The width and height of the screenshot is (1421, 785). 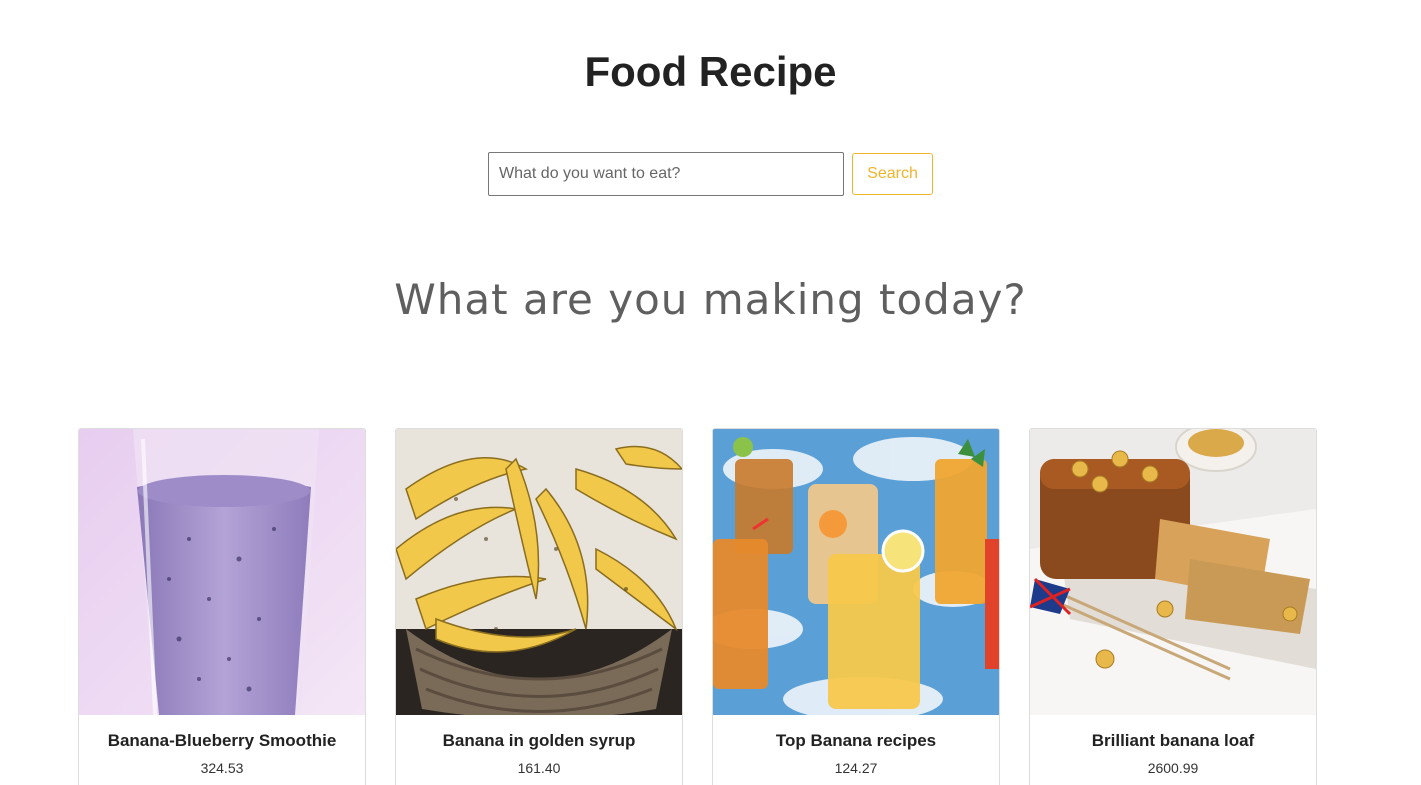 I want to click on search-bar: Search, so click(x=710, y=174).